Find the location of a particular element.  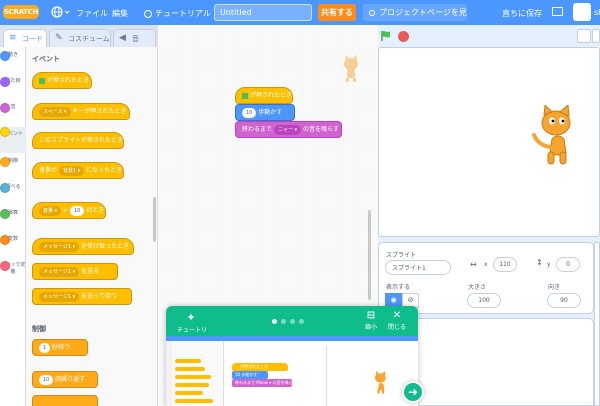

sprite-name-input is located at coordinates (418, 267).